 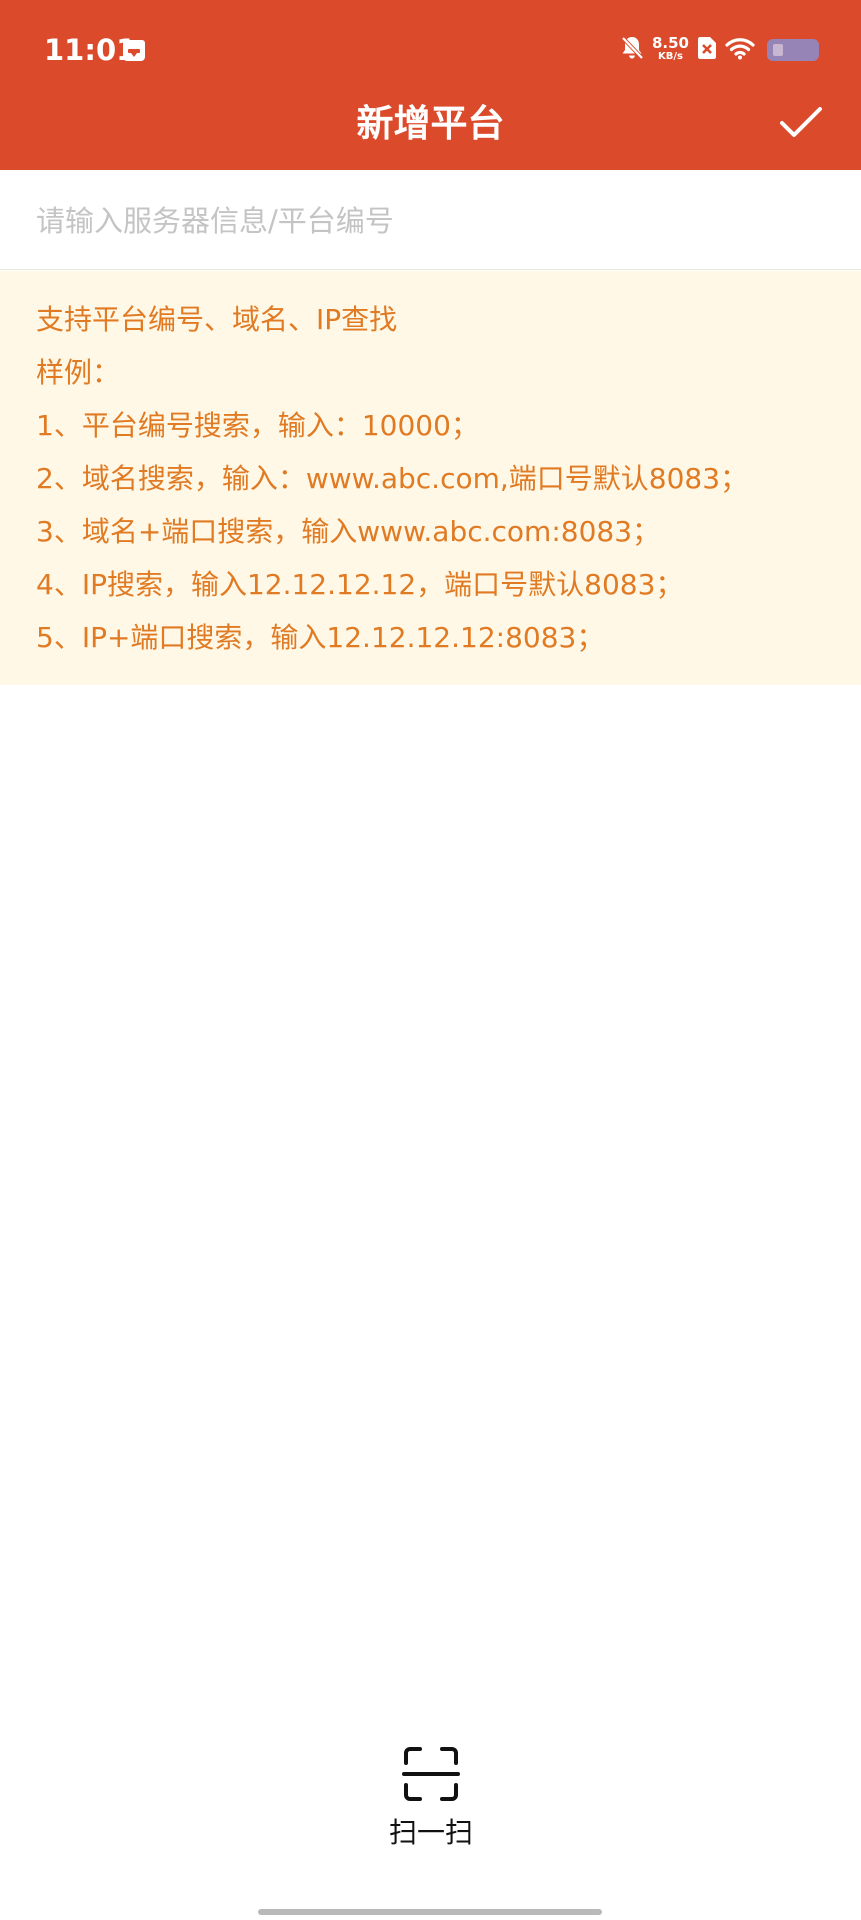 I want to click on page-title: 新增平台, so click(x=430, y=123).